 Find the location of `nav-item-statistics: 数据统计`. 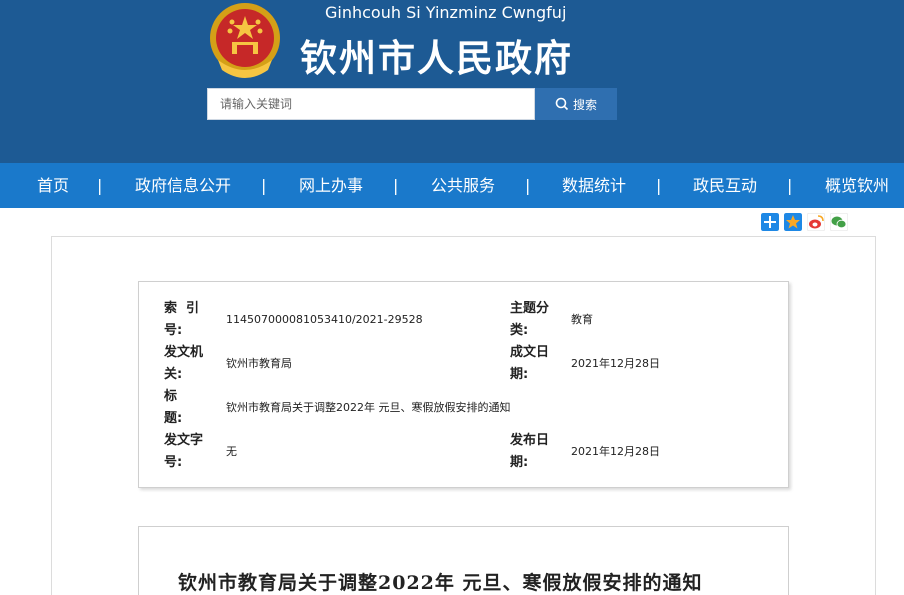

nav-item-statistics: 数据统计 is located at coordinates (594, 185).